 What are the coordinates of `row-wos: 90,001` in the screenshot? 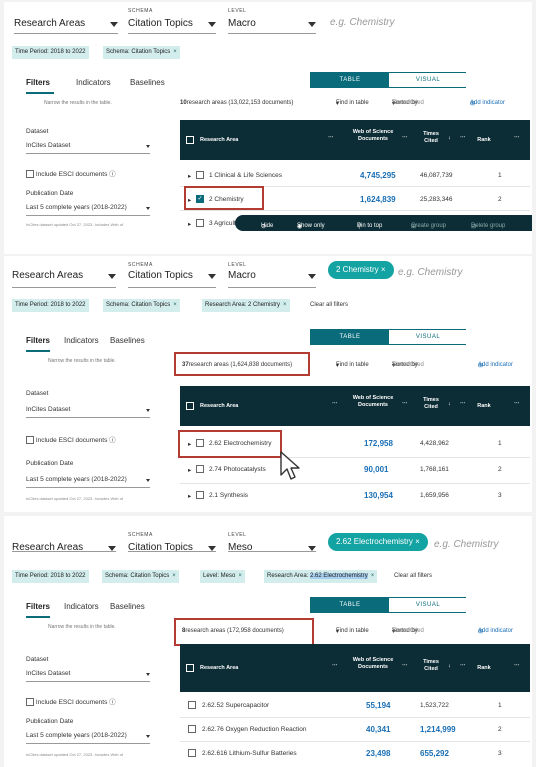 It's located at (376, 469).